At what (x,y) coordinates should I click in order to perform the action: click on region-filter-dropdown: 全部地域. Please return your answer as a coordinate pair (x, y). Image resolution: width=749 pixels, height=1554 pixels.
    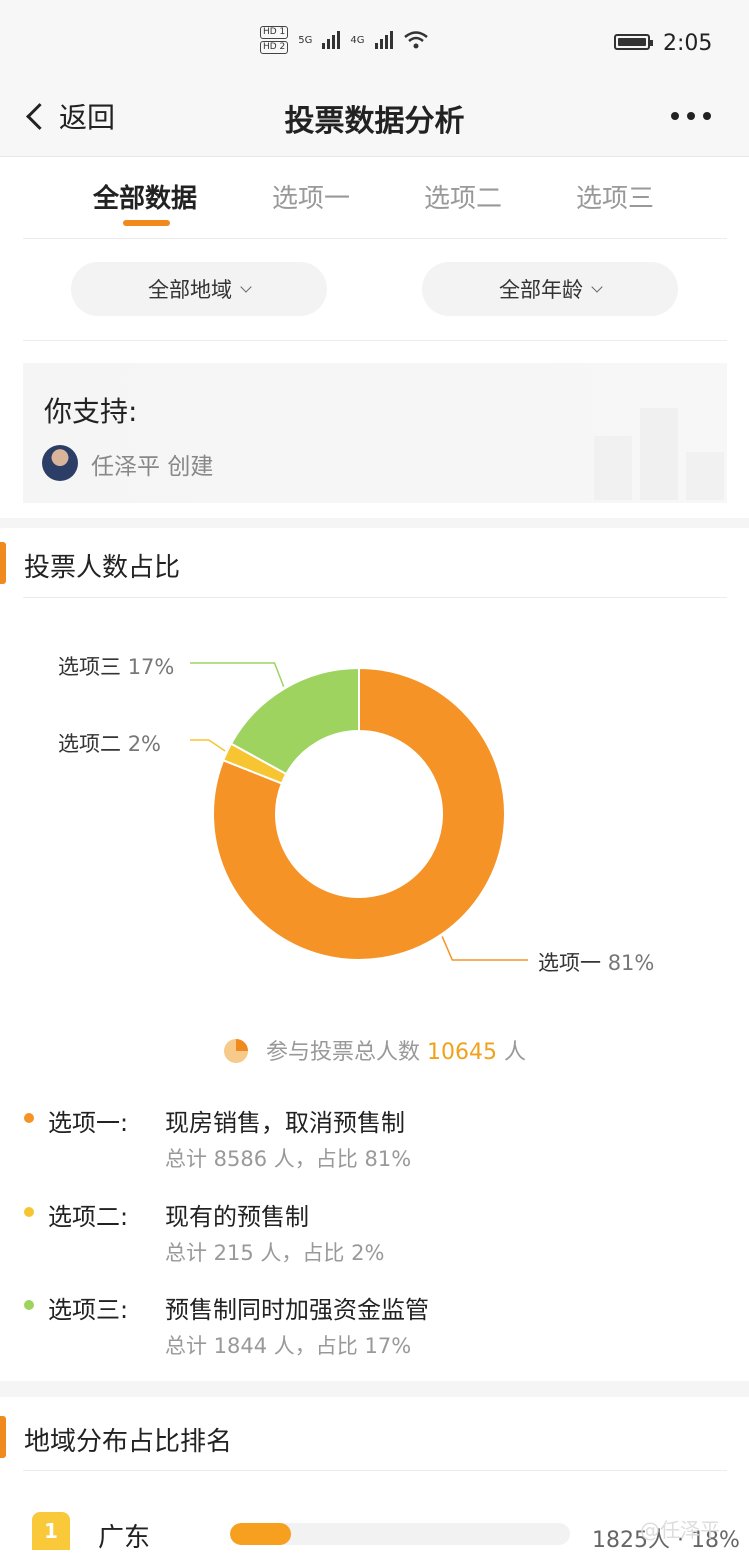
    Looking at the image, I should click on (199, 289).